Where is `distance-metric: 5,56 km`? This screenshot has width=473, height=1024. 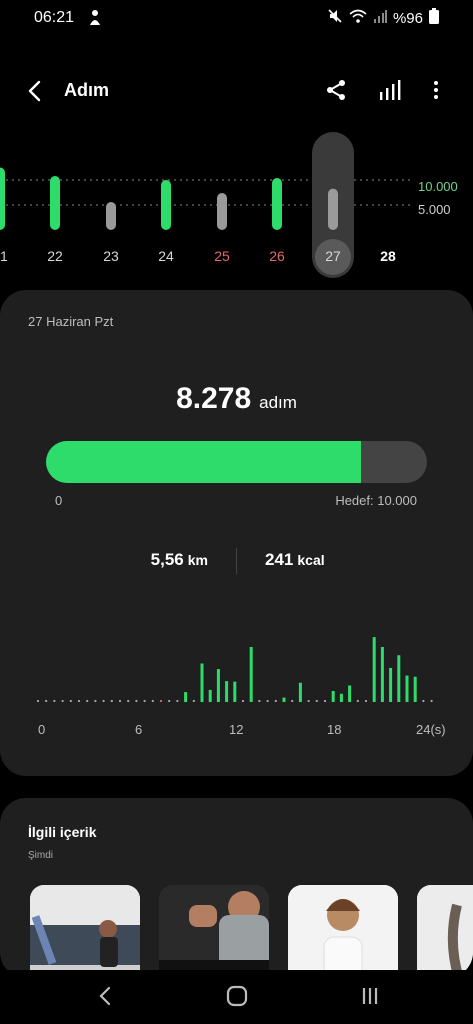 distance-metric: 5,56 km is located at coordinates (179, 560).